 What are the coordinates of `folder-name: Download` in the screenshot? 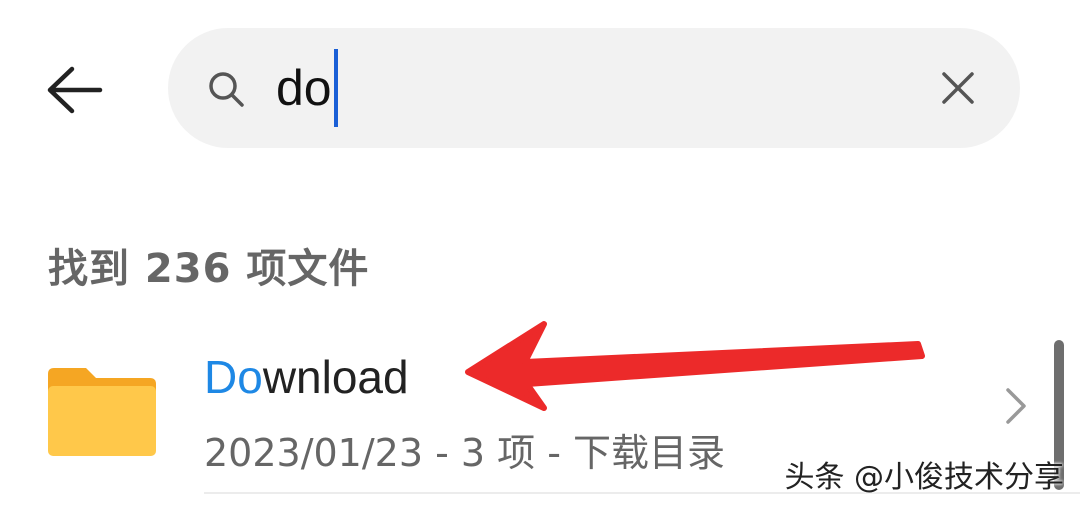 It's located at (306, 377).